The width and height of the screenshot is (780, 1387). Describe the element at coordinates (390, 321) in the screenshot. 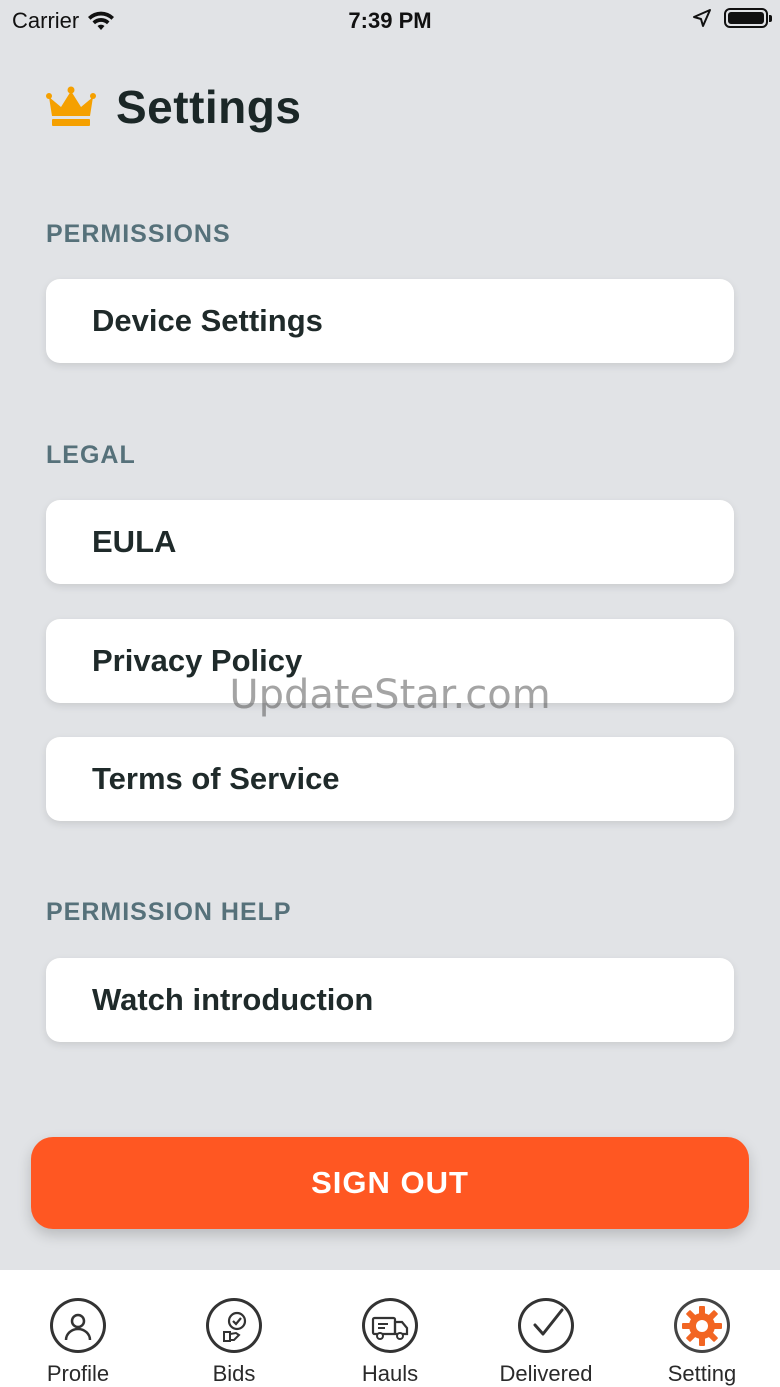

I see `device-settings-row: Device Settings` at that location.